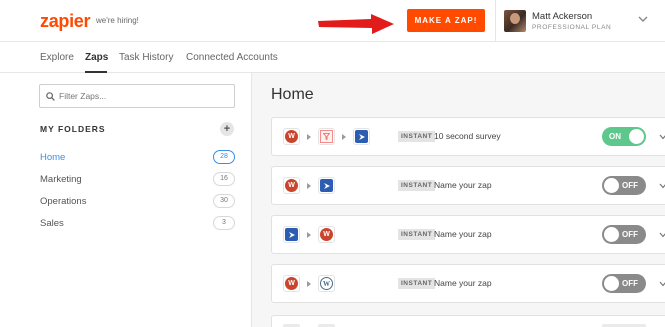  I want to click on zapier-logo: zapier, so click(65, 21).